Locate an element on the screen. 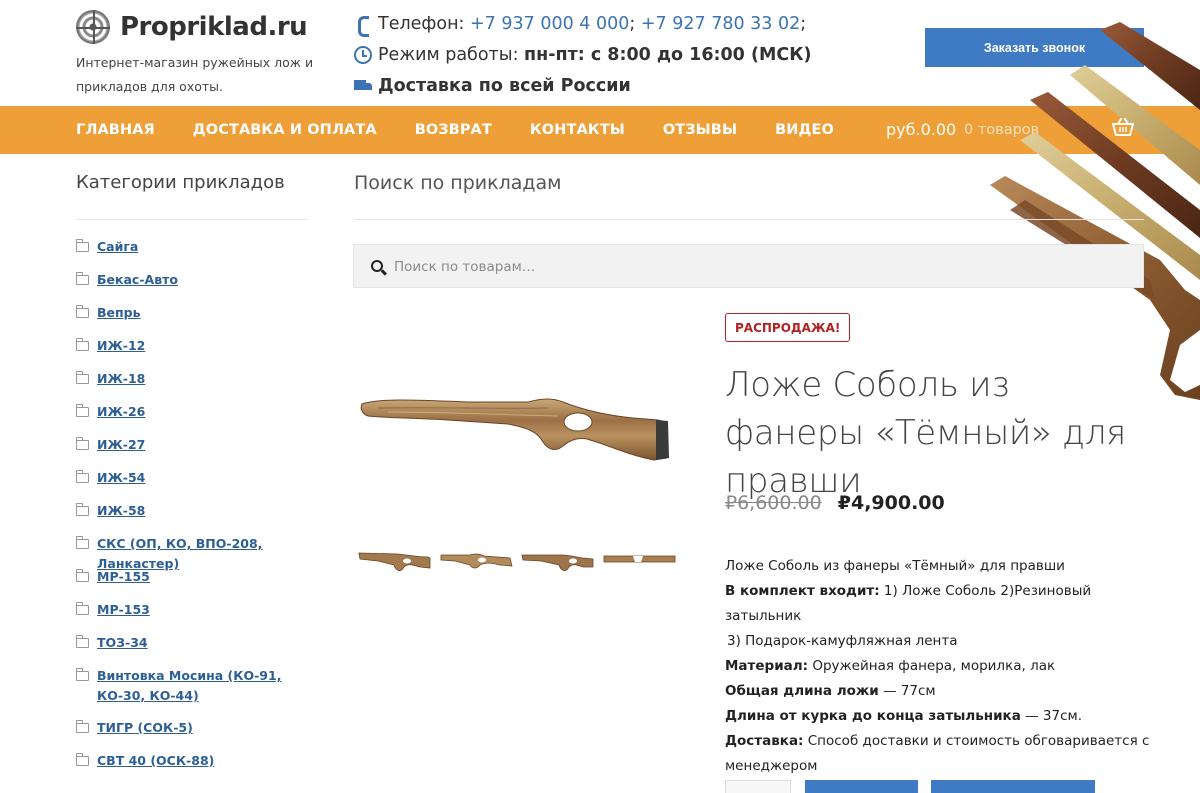  category-link: МР-153 is located at coordinates (123, 610).